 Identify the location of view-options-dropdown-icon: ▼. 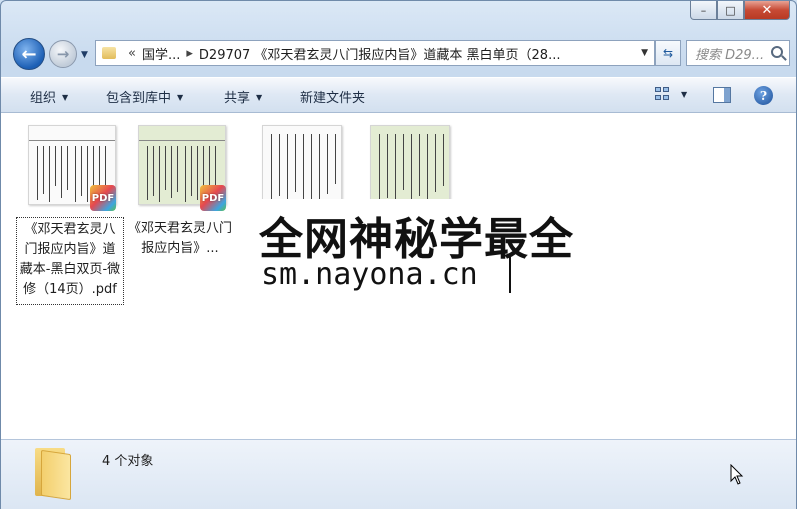
(684, 94).